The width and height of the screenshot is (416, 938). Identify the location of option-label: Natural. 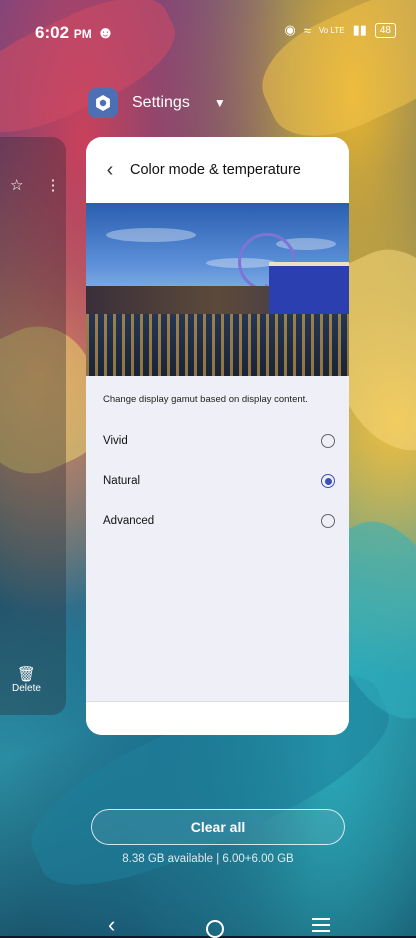
(122, 481).